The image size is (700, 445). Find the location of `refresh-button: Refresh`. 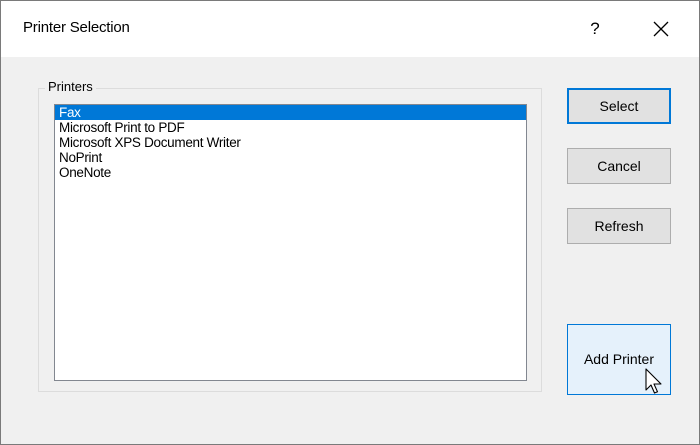

refresh-button: Refresh is located at coordinates (619, 226).